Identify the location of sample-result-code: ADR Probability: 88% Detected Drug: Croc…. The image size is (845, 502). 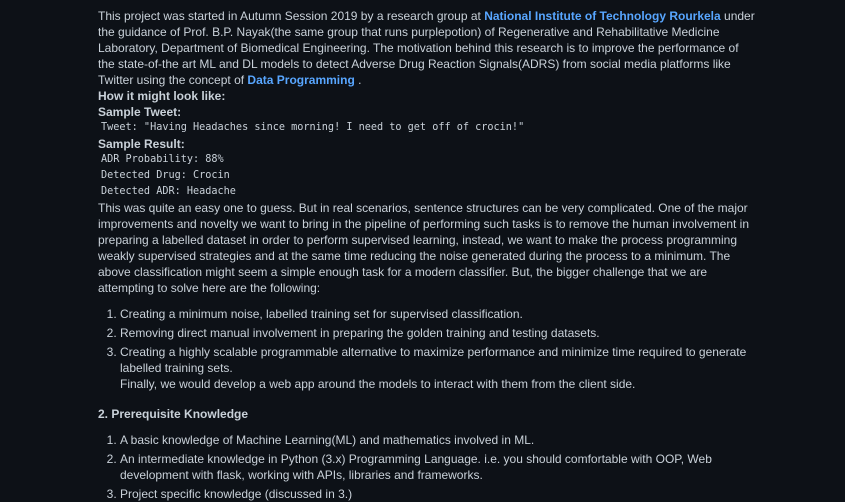
(428, 176).